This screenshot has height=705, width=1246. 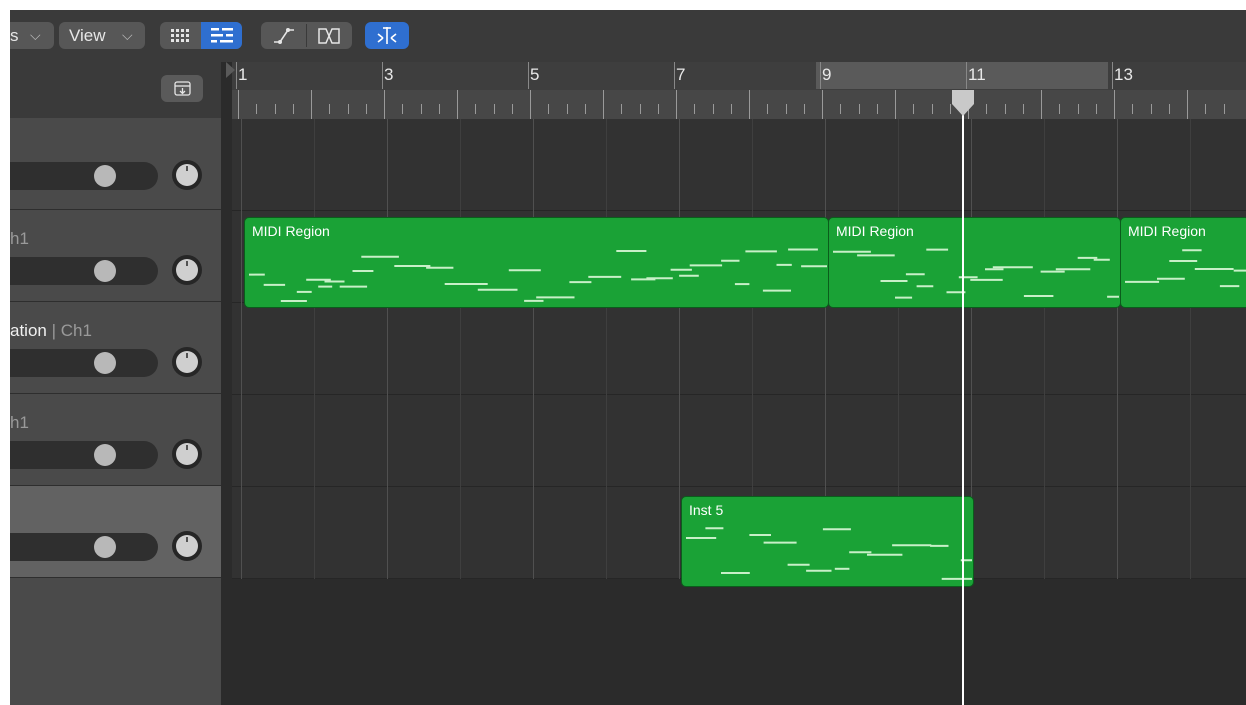 I want to click on view-menu-button: View ⌵, so click(x=102, y=35).